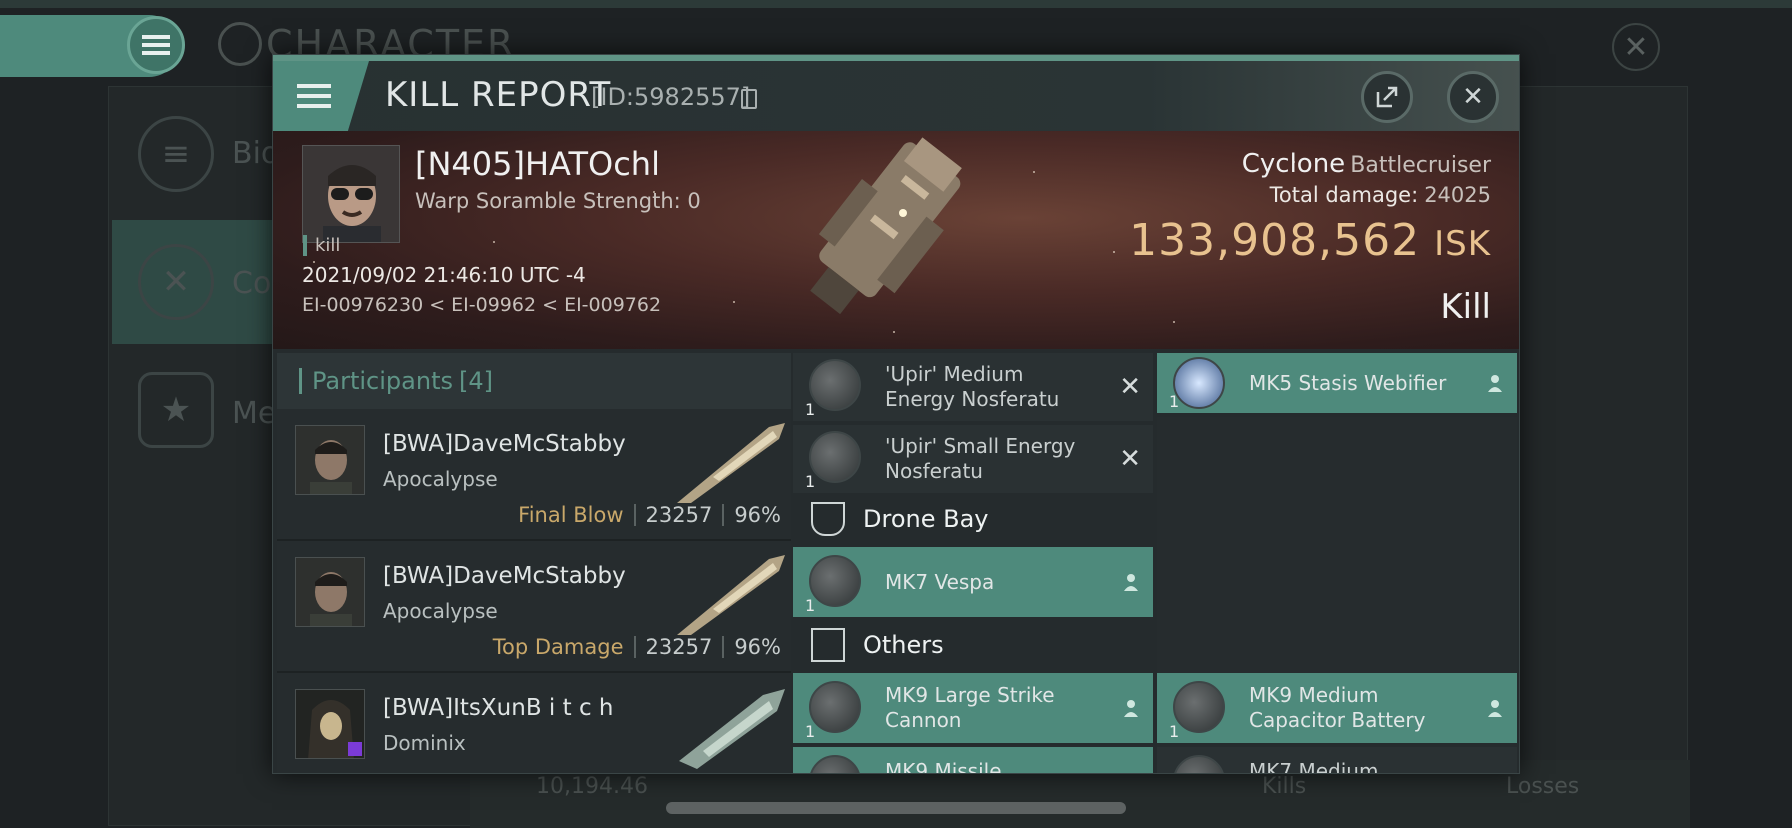  What do you see at coordinates (943, 766) in the screenshot?
I see `item-name: MK9 Missile` at bounding box center [943, 766].